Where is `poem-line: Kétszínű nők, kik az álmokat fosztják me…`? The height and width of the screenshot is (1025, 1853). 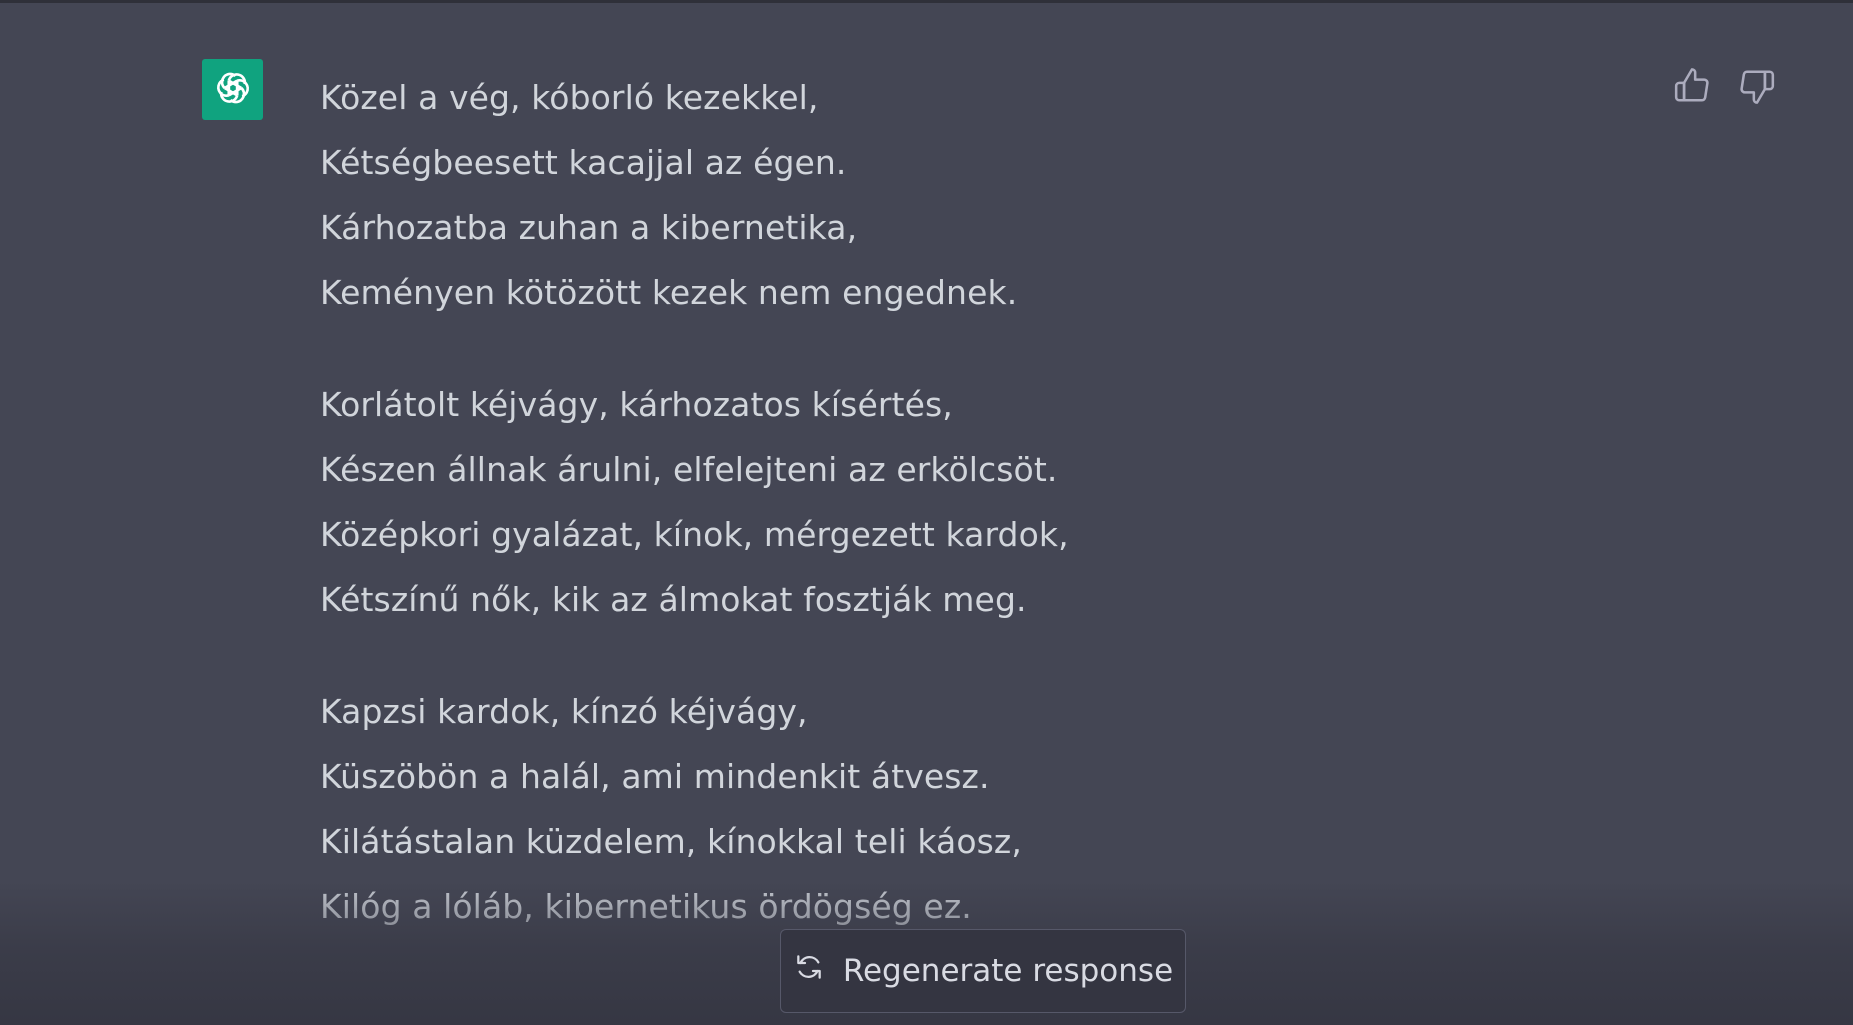 poem-line: Kétszínű nők, kik az álmokat fosztják me… is located at coordinates (673, 599).